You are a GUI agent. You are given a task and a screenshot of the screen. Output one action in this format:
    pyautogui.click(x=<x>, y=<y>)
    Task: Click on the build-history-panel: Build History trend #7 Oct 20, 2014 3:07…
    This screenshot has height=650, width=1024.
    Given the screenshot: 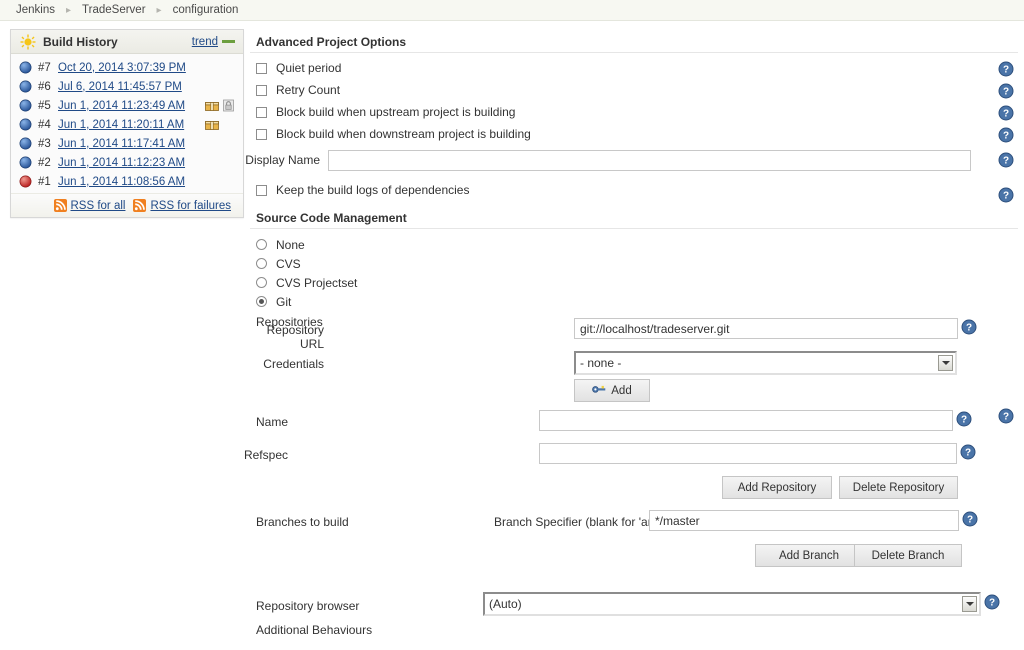 What is the action you would take?
    pyautogui.click(x=127, y=123)
    